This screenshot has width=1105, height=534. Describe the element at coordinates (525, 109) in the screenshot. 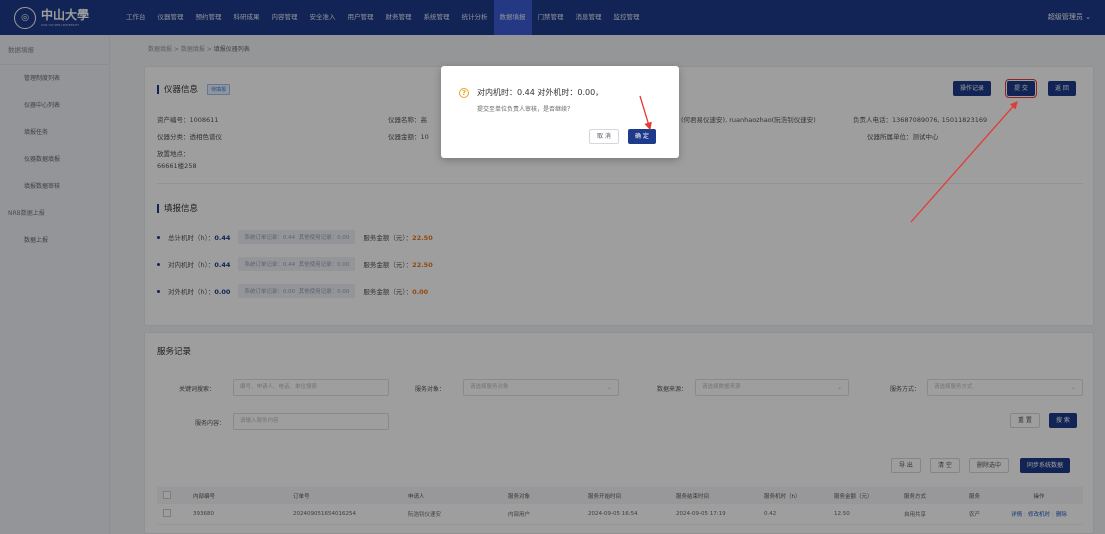

I see `dialog-message: 提交至单位负责人审核，是否继续？` at that location.